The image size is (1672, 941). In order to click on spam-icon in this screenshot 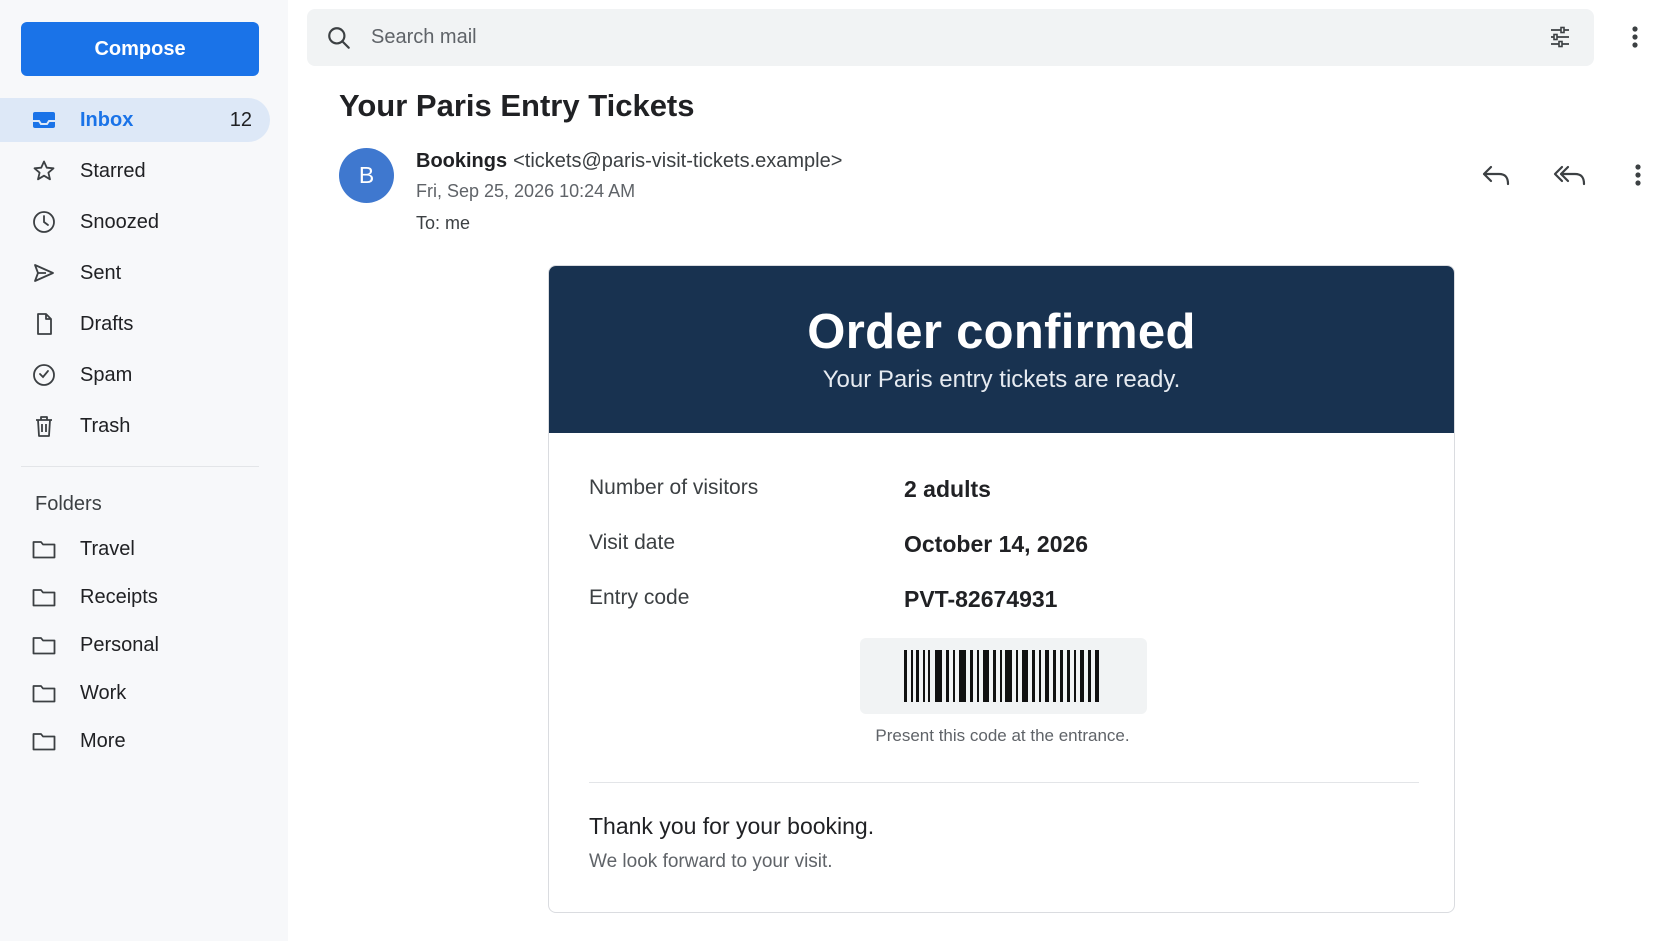, I will do `click(44, 375)`.